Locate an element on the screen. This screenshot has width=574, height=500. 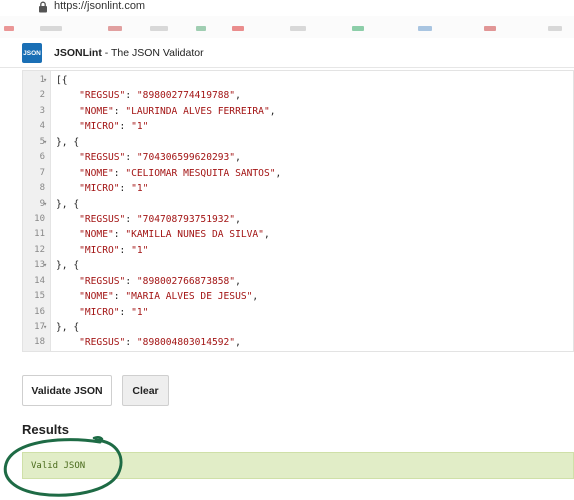
line-number: 1 is located at coordinates (42, 80).